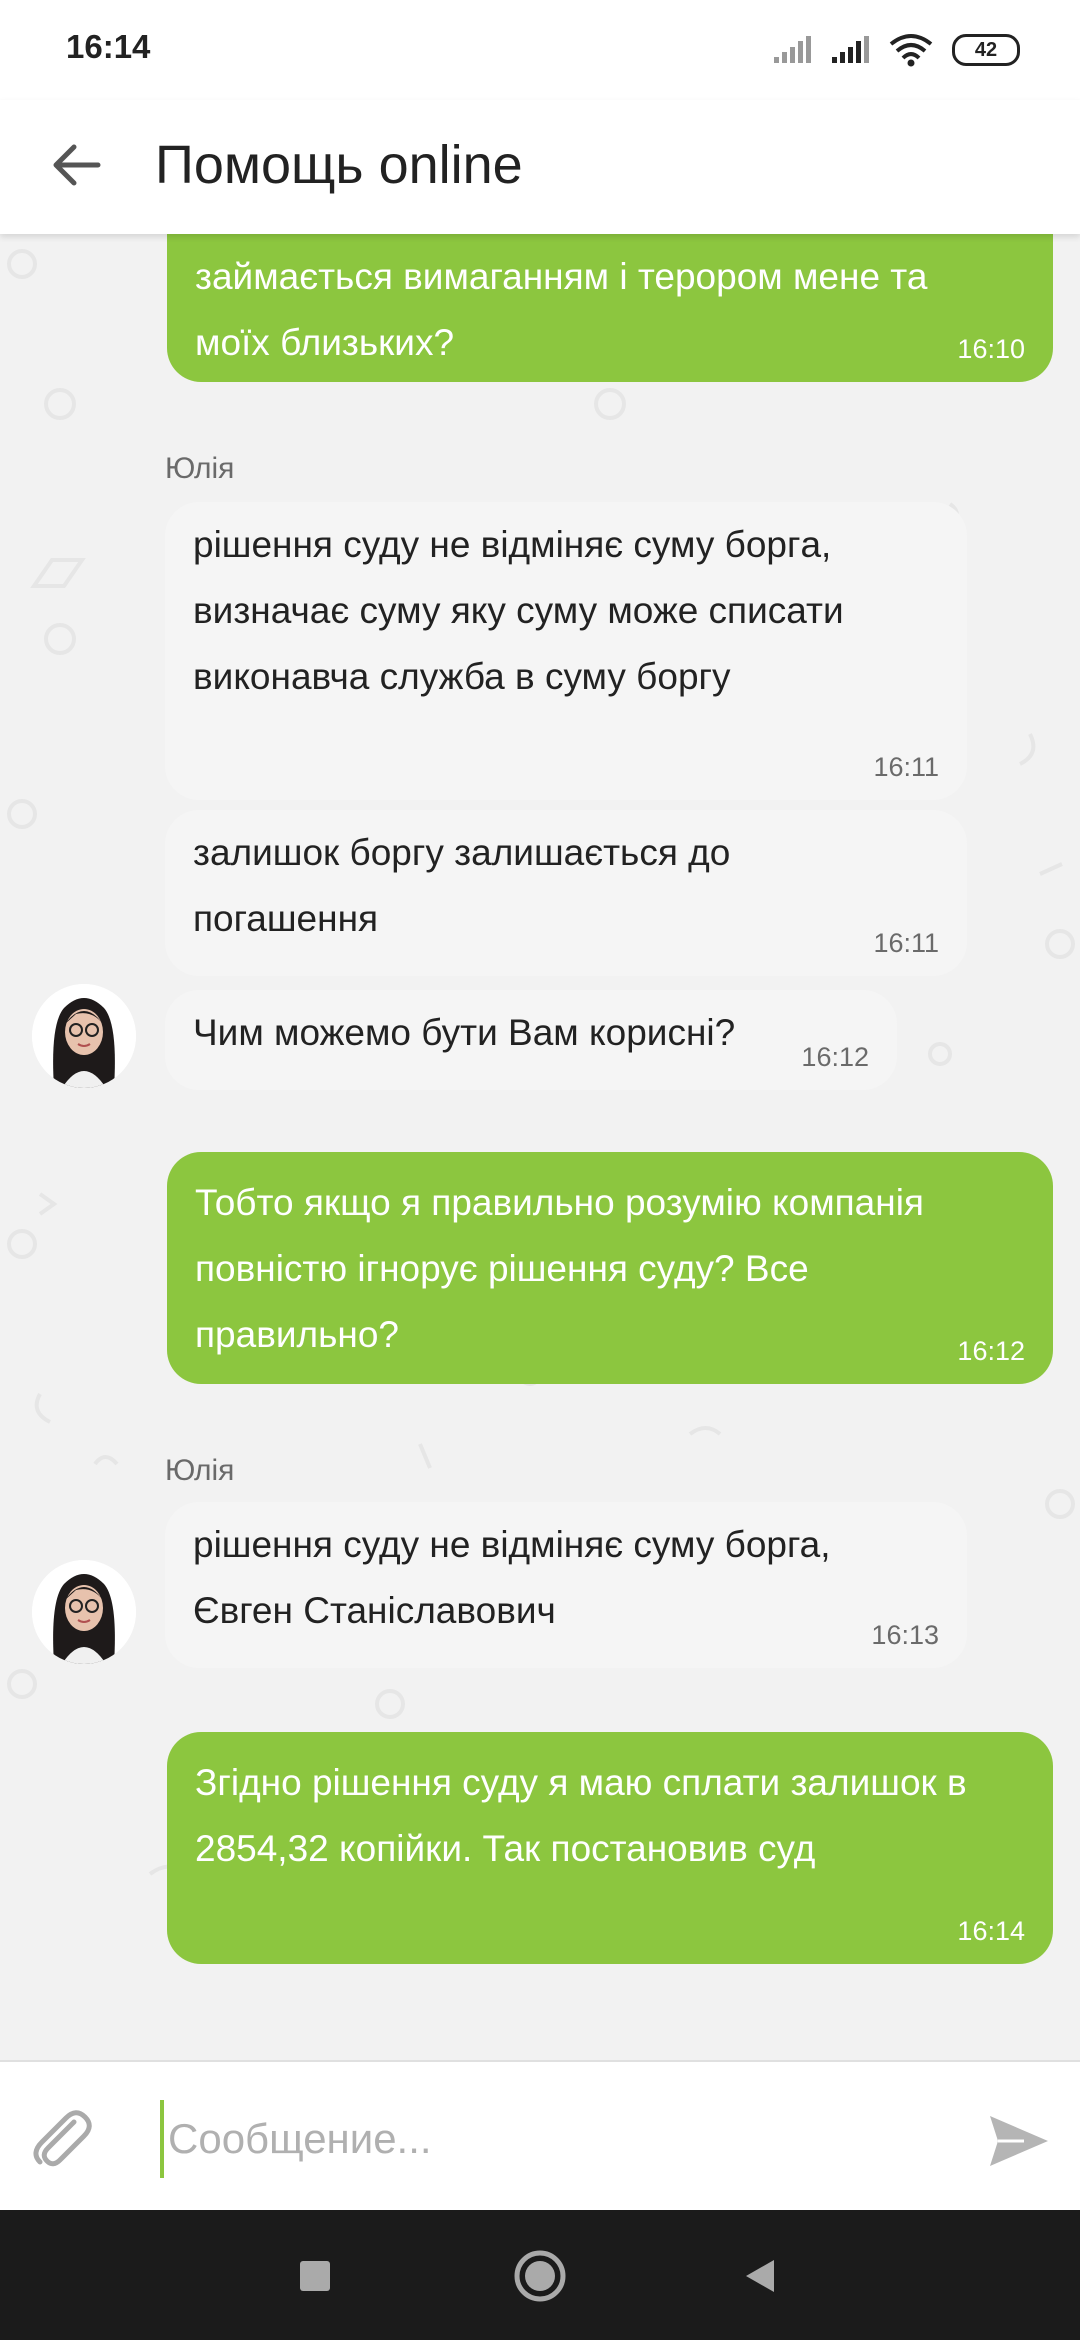 The width and height of the screenshot is (1080, 2340). I want to click on attach-button, so click(61, 2139).